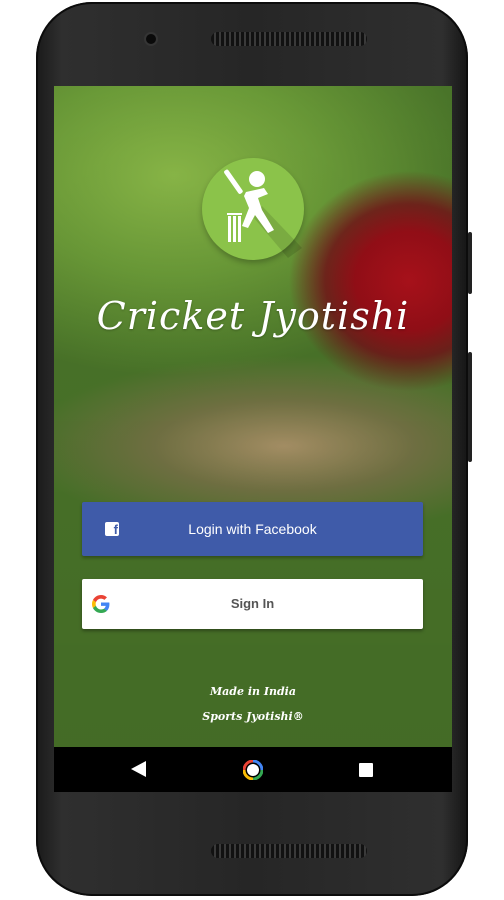  I want to click on front-camera, so click(151, 39).